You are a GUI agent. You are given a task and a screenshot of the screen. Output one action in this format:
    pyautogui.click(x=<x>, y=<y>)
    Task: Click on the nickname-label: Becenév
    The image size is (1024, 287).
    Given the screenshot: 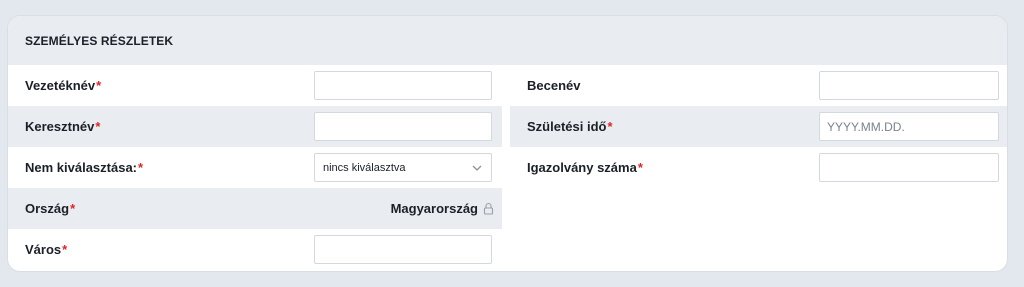 What is the action you would take?
    pyautogui.click(x=554, y=85)
    